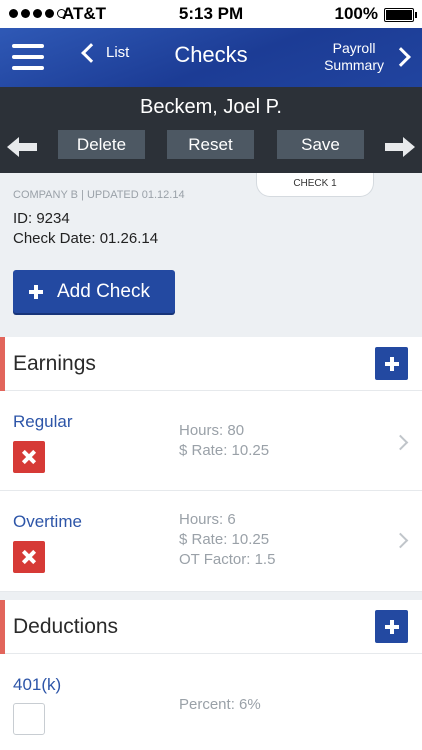 The height and width of the screenshot is (750, 422). I want to click on employee-name: Beckem, Joel P., so click(211, 107).